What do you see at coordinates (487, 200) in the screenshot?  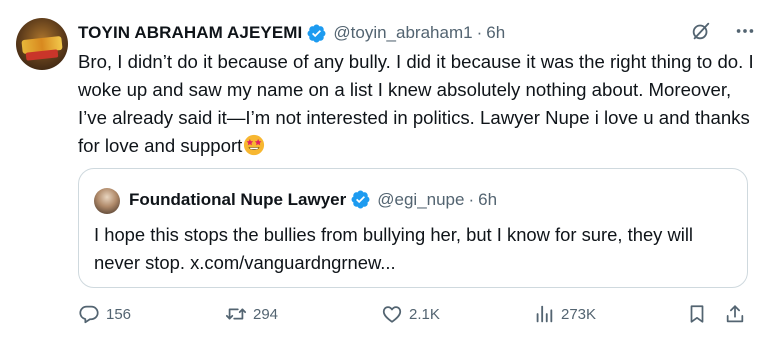 I see `quoted-timestamp: 6h` at bounding box center [487, 200].